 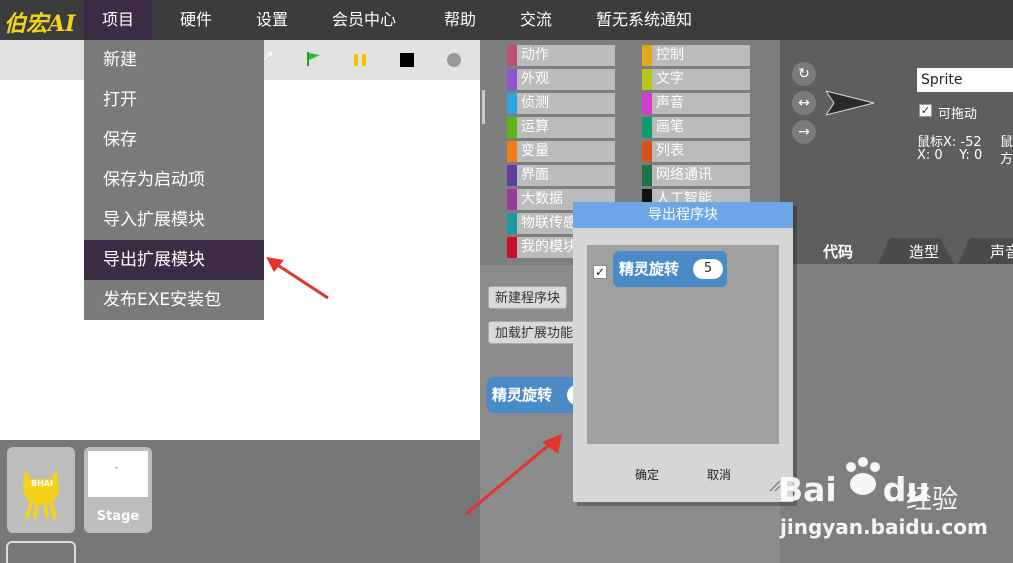 I want to click on category-label: 文字, so click(x=670, y=79).